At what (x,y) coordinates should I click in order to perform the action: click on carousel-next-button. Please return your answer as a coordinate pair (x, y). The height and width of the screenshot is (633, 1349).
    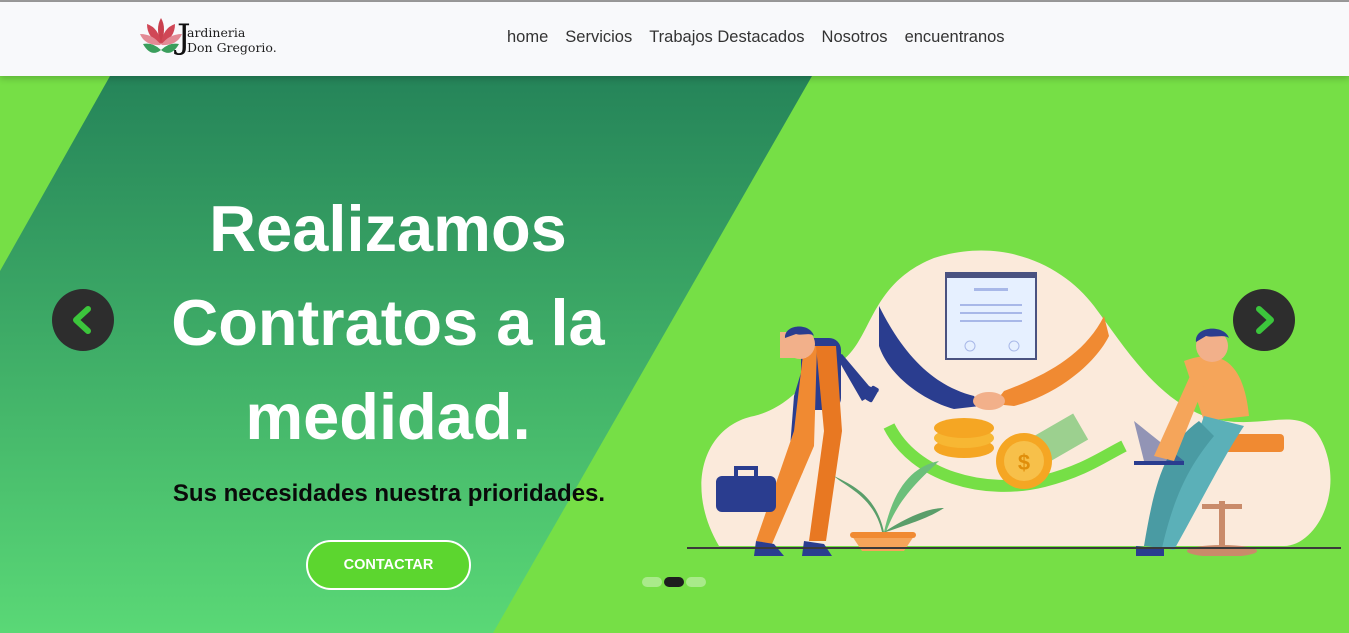
    Looking at the image, I should click on (1264, 320).